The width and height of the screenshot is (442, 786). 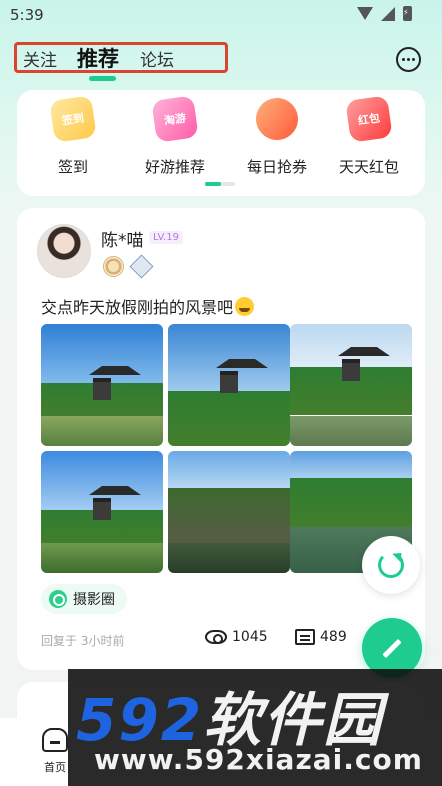 I want to click on quick-item-checkin: 签到 签到, so click(x=73, y=136).